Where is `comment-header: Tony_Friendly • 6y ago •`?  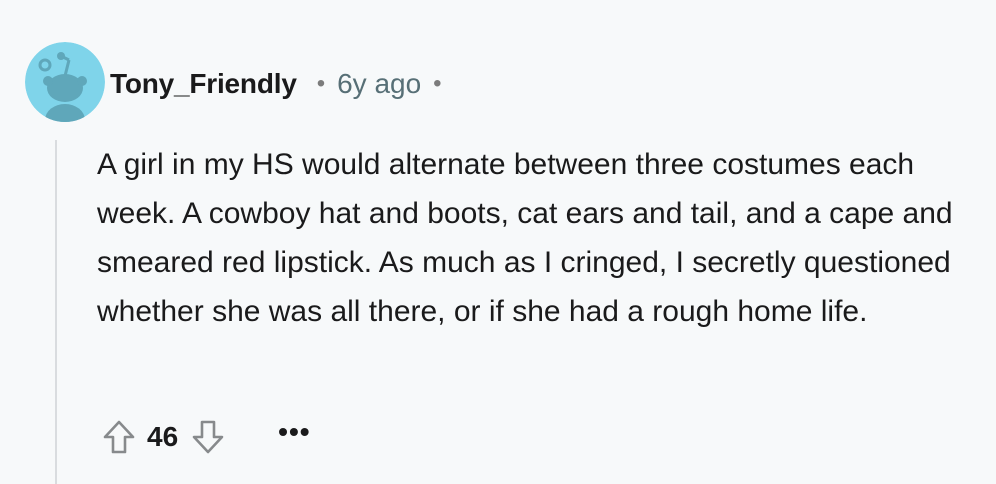
comment-header: Tony_Friendly • 6y ago • is located at coordinates (276, 84).